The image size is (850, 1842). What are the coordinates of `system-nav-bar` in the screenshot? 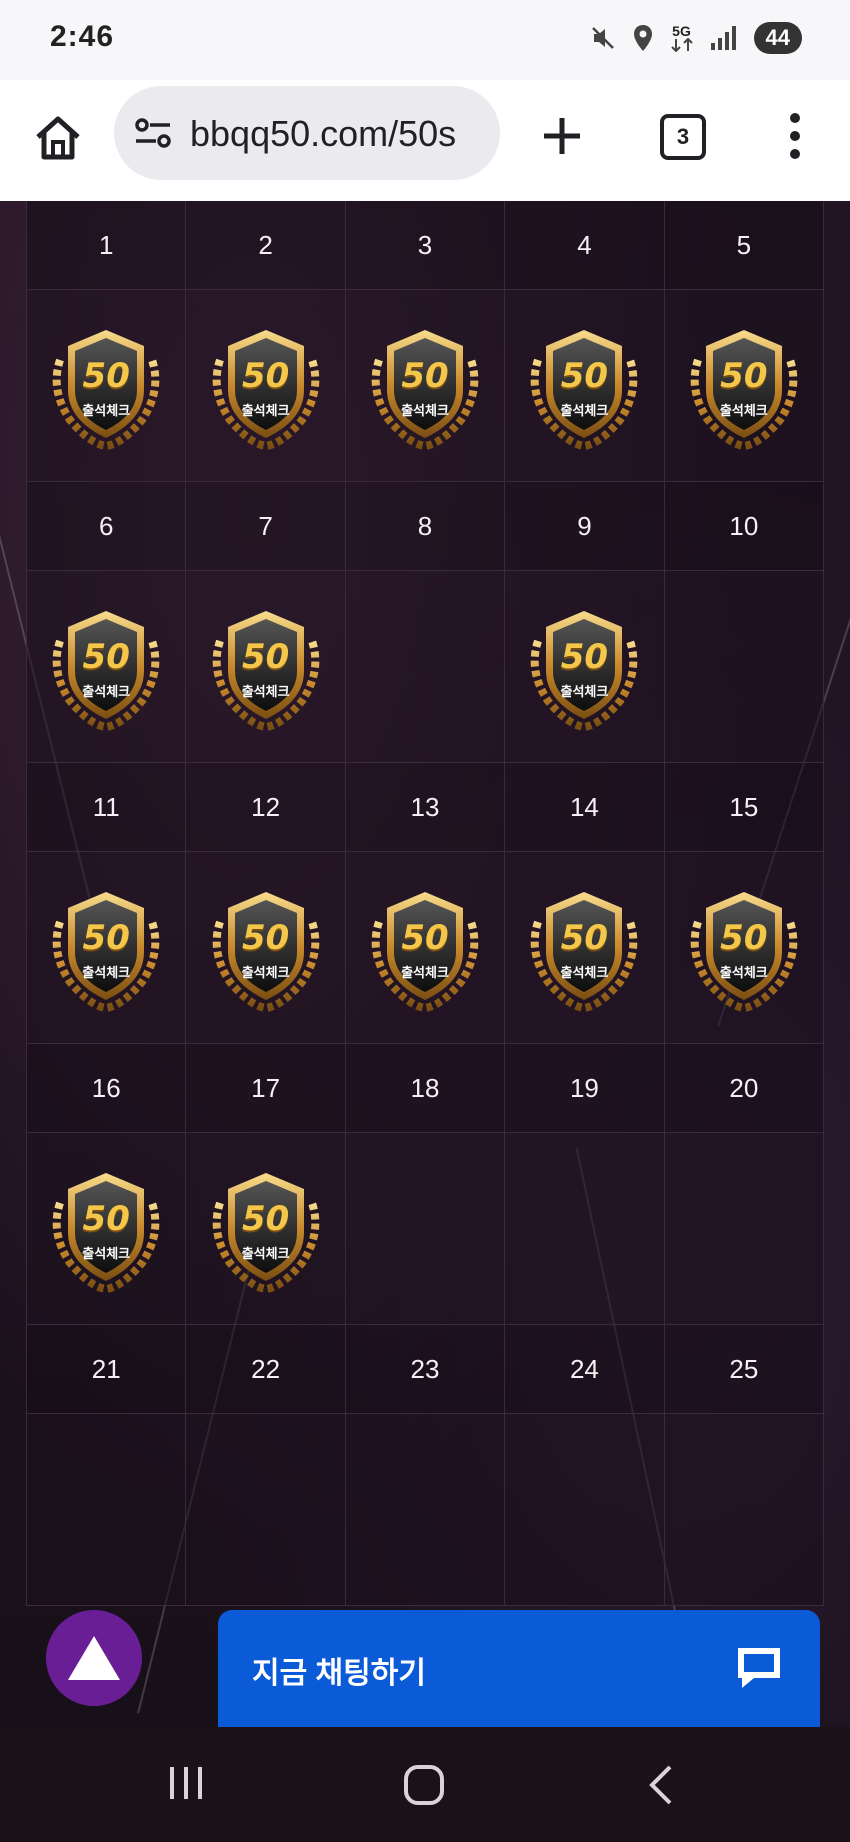 It's located at (425, 1784).